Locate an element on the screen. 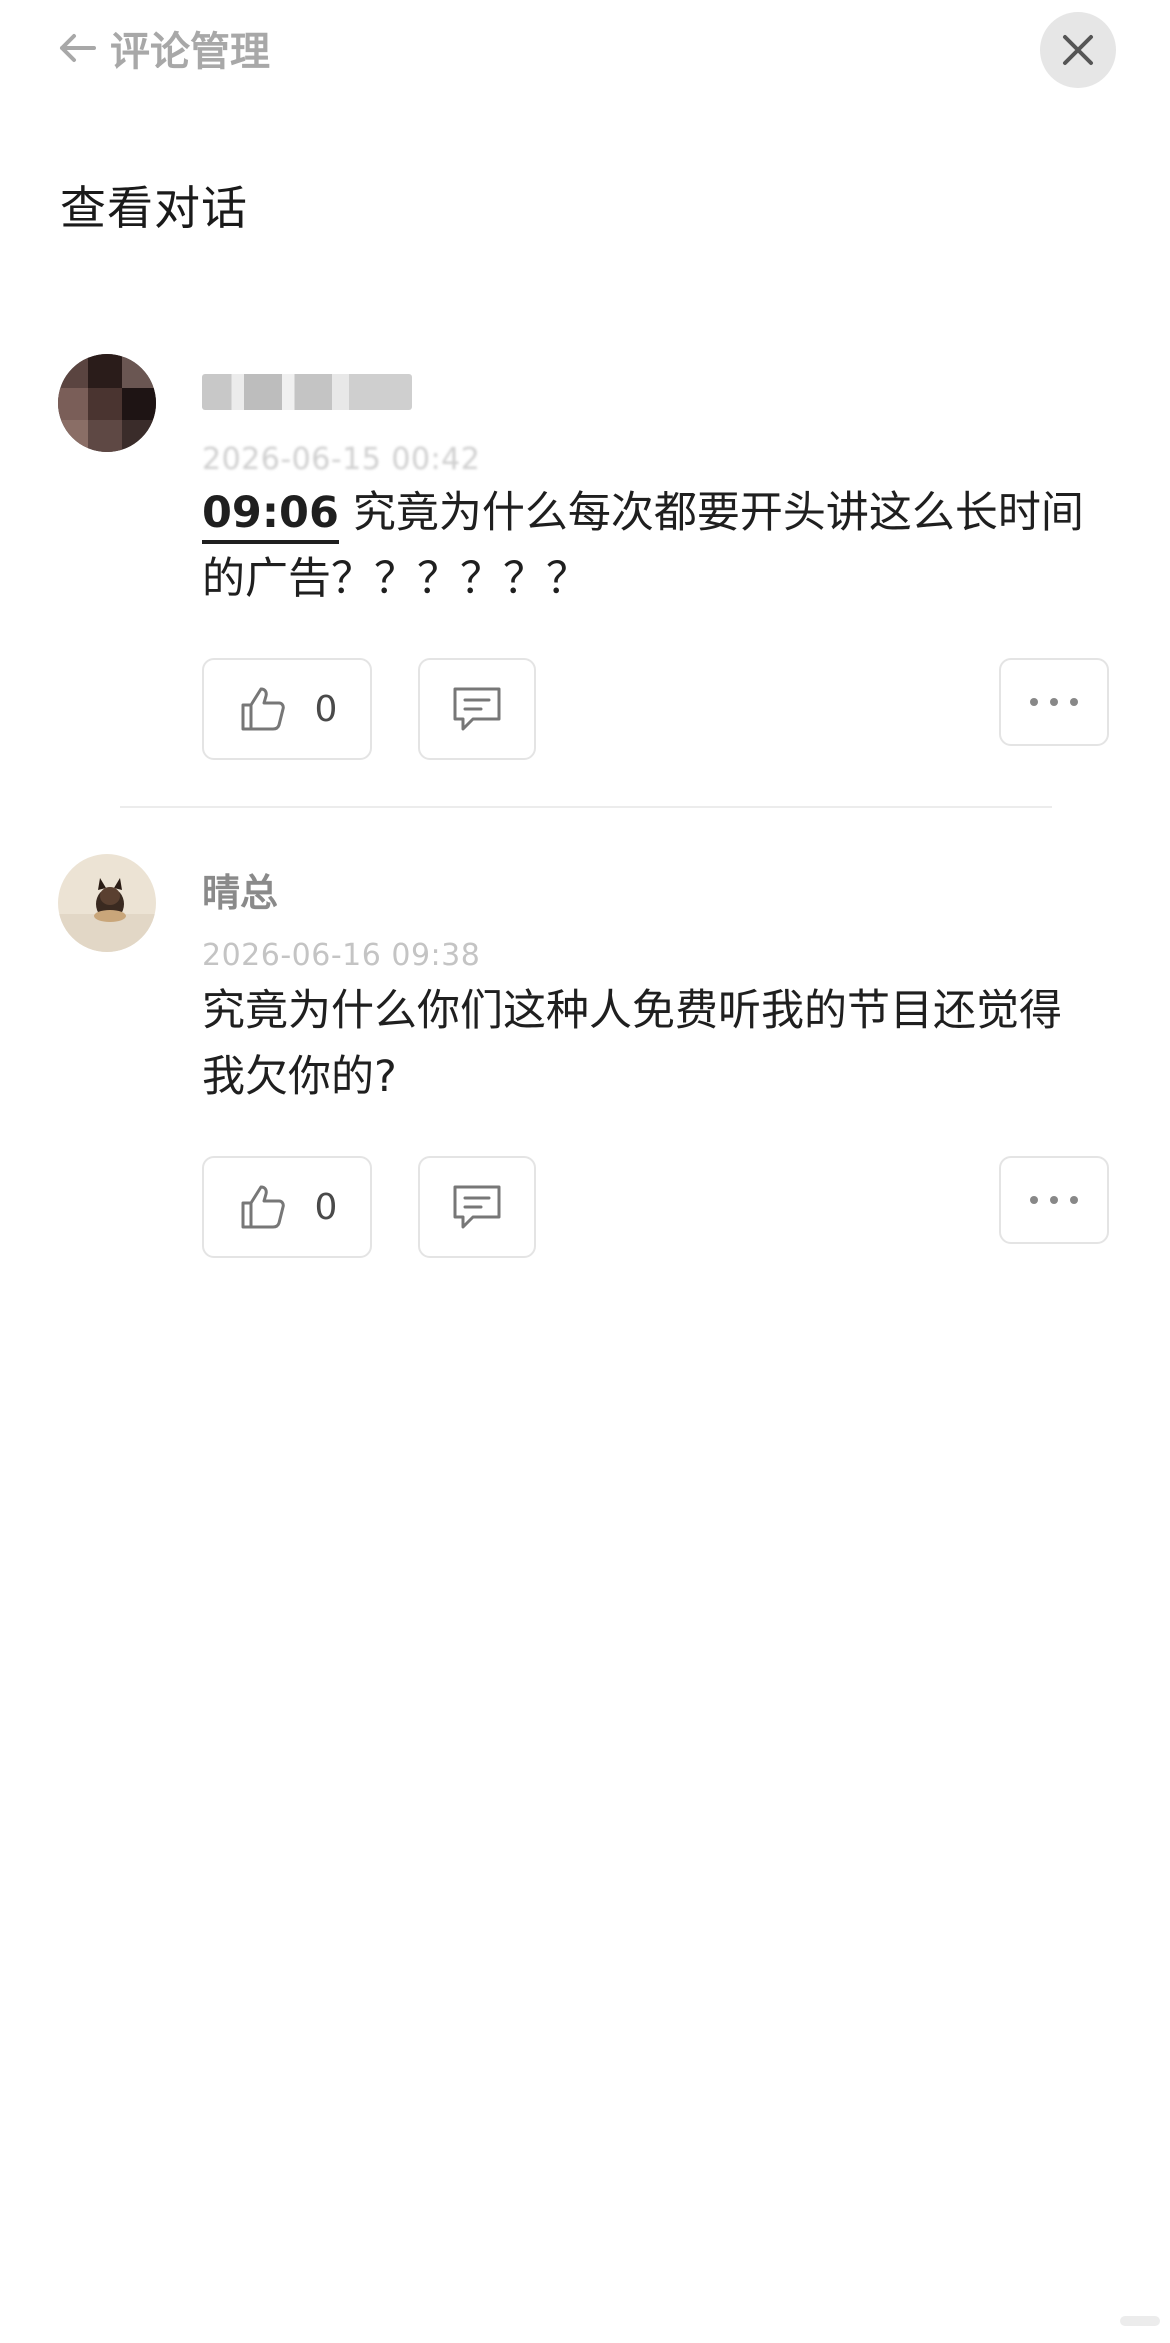 Image resolution: width=1170 pixels, height=2343 pixels. username is located at coordinates (307, 392).